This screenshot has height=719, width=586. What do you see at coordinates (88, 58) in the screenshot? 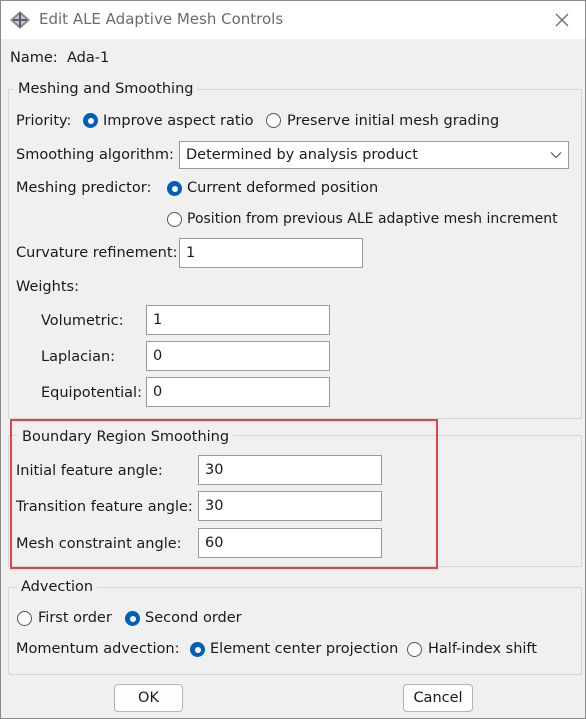
I see `name-value: Ada-1` at bounding box center [88, 58].